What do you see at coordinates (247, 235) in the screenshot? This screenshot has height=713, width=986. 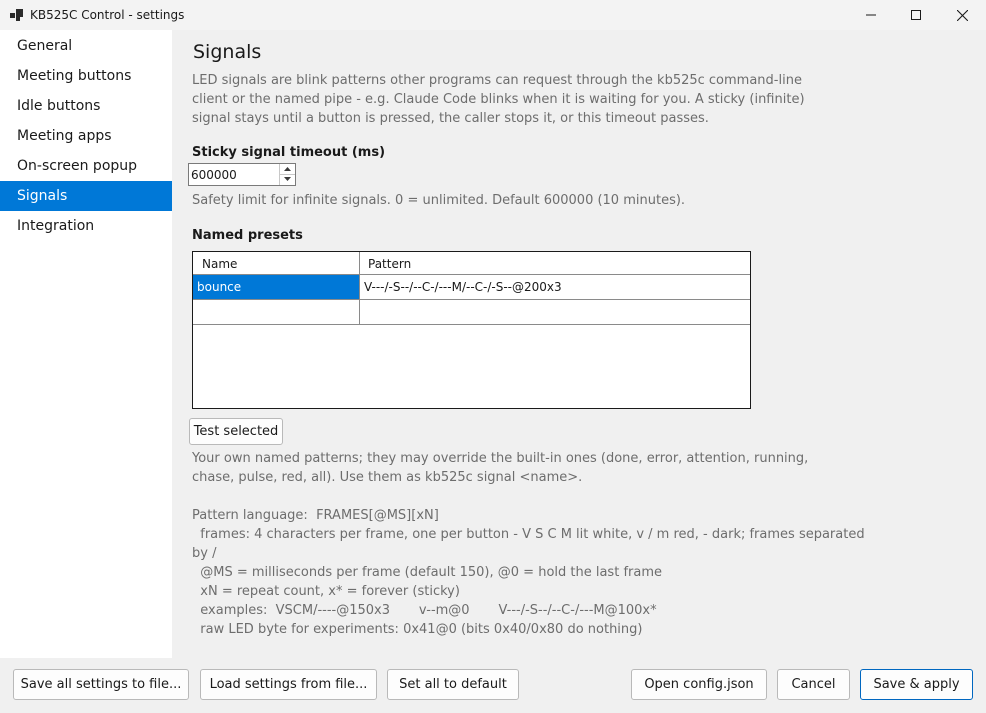 I see `presets-label: Named presets` at bounding box center [247, 235].